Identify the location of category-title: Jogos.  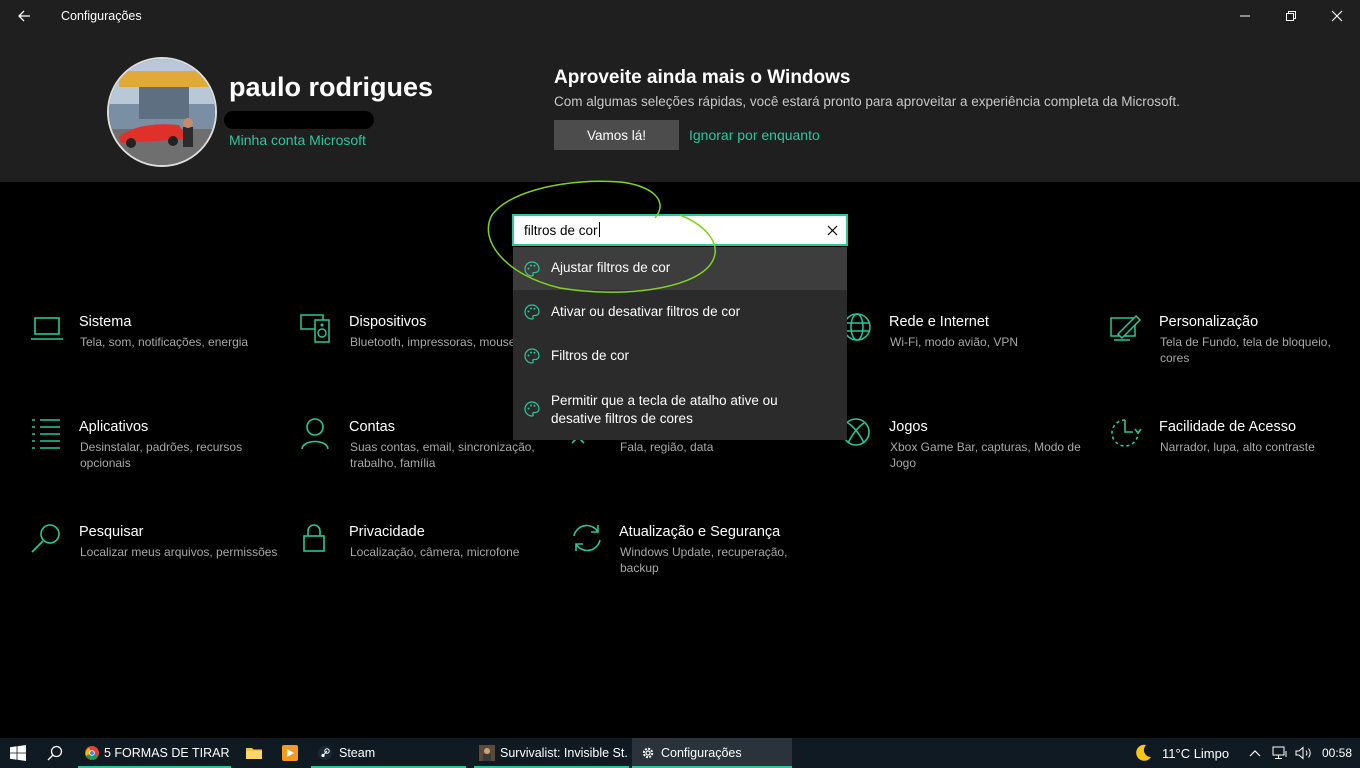
(908, 427).